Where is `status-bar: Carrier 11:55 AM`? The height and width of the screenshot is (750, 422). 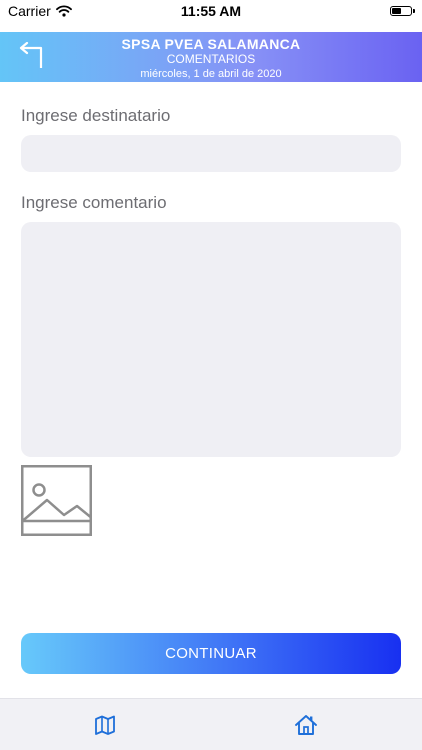 status-bar: Carrier 11:55 AM is located at coordinates (211, 16).